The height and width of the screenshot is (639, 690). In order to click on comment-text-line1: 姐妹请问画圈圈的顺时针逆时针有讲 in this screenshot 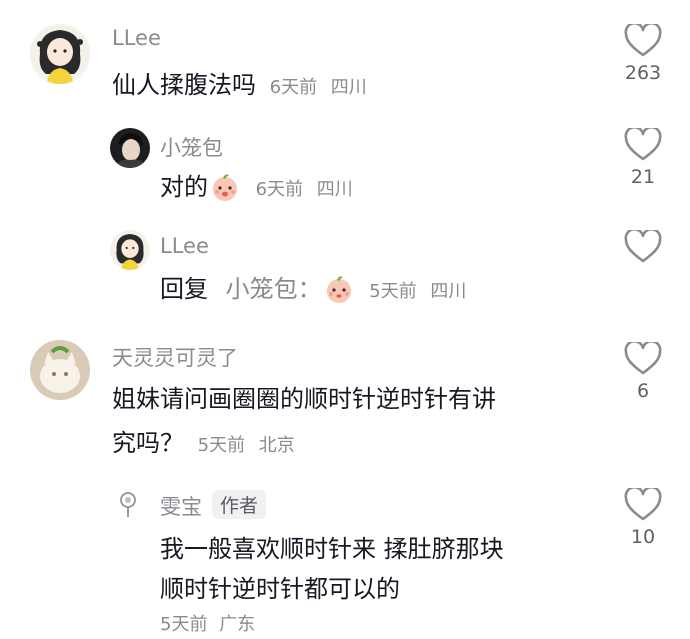, I will do `click(304, 399)`.